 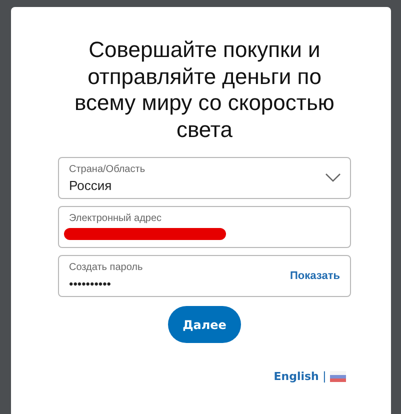 I want to click on chevron-down-icon, so click(x=333, y=177).